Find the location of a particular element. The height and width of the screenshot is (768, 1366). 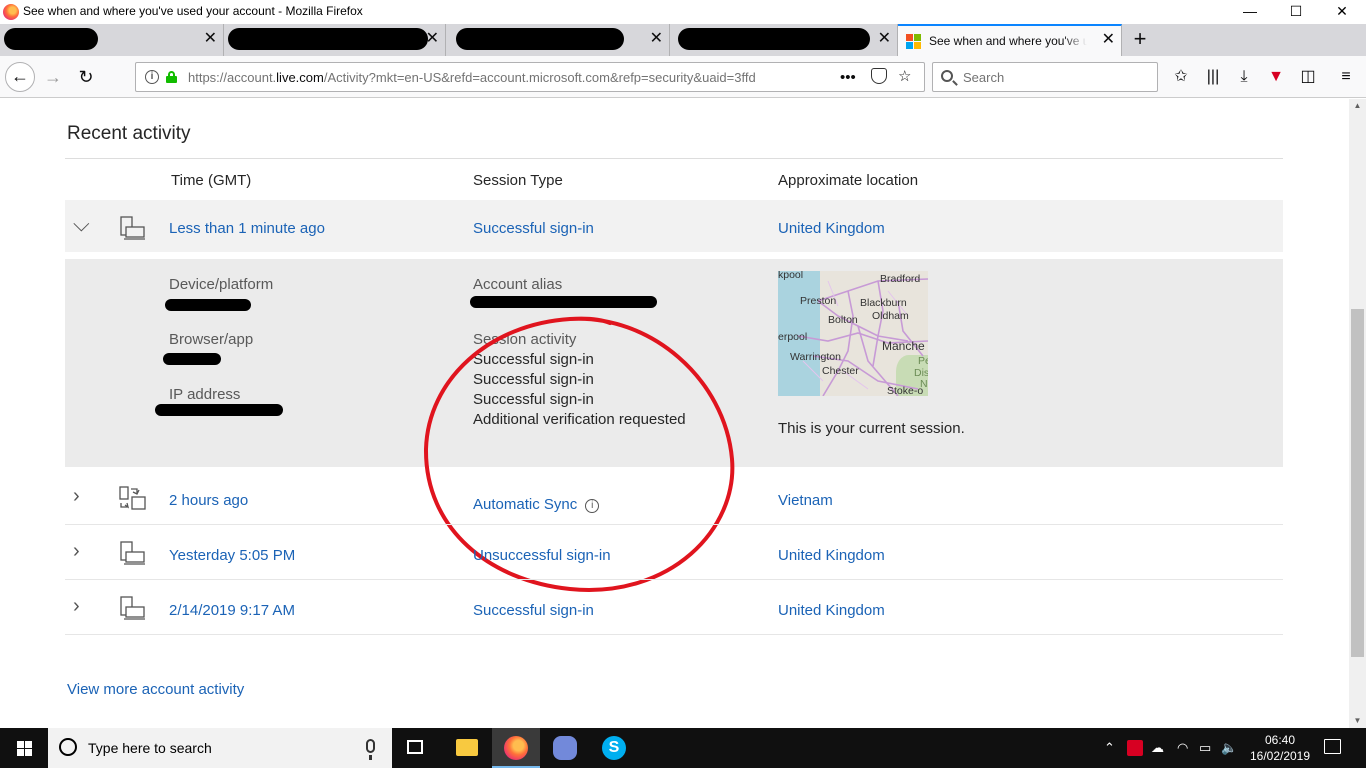

map-label: N is located at coordinates (924, 384).